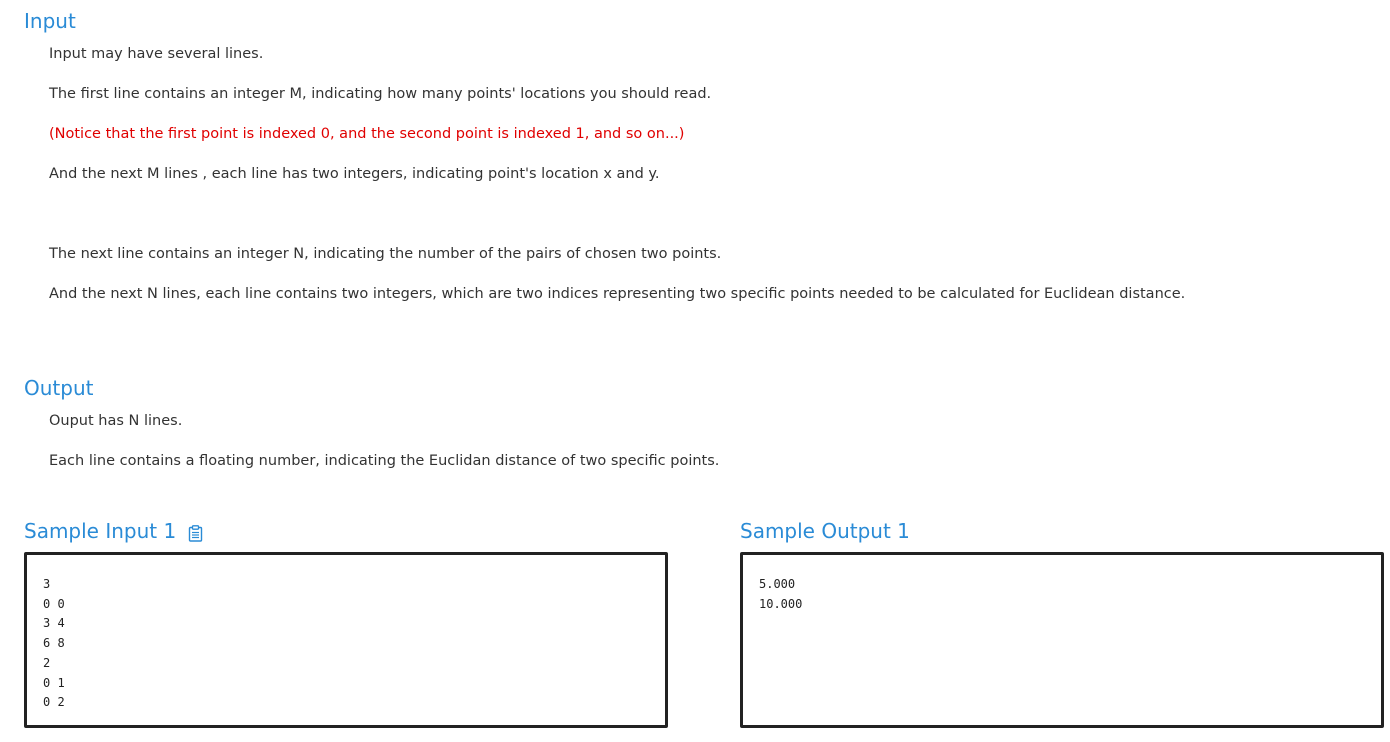  Describe the element at coordinates (54, 643) in the screenshot. I see `sample-input-content: 3 0 0 3 4 6 8 2 0 1 0 2` at that location.